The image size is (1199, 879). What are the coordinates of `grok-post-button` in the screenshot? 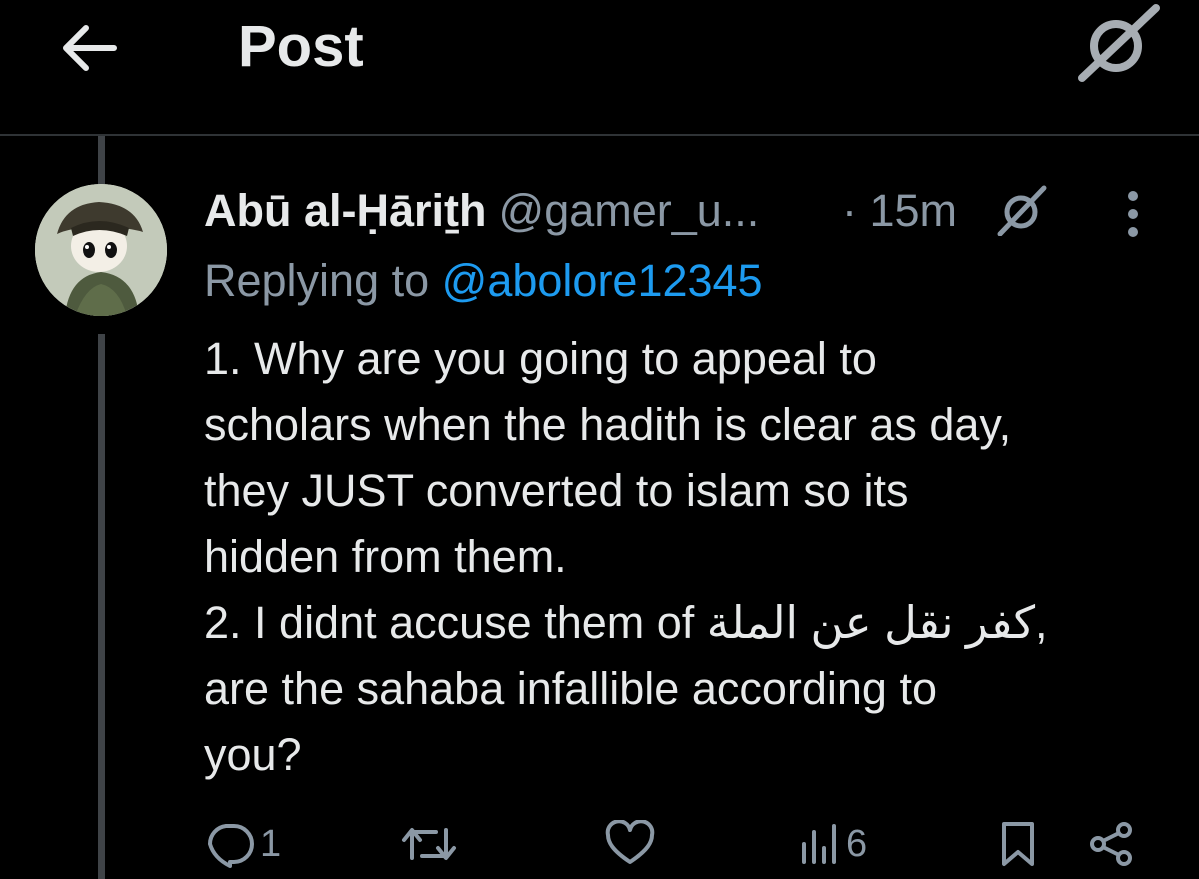 It's located at (1022, 210).